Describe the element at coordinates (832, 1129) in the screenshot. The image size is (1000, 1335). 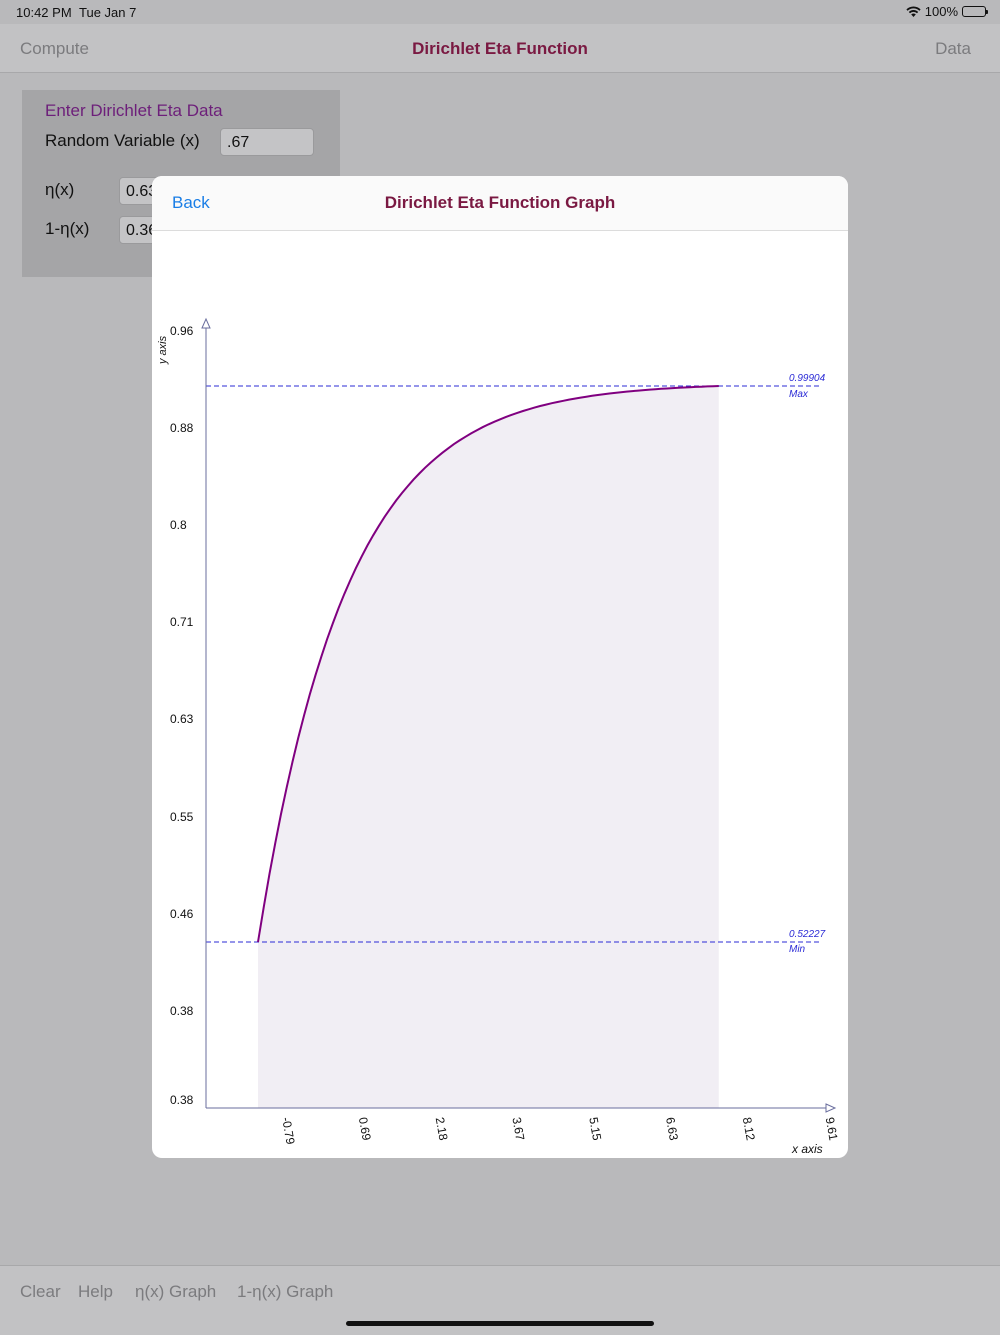
I see `x-tick-label: 9.61` at that location.